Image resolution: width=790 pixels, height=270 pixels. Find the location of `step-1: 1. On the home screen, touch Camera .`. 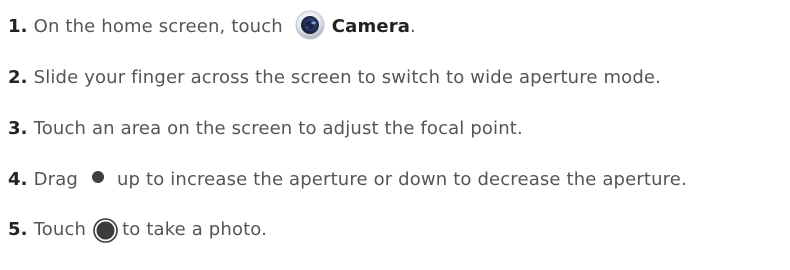

step-1: 1. On the home screen, touch Camera . is located at coordinates (212, 25).